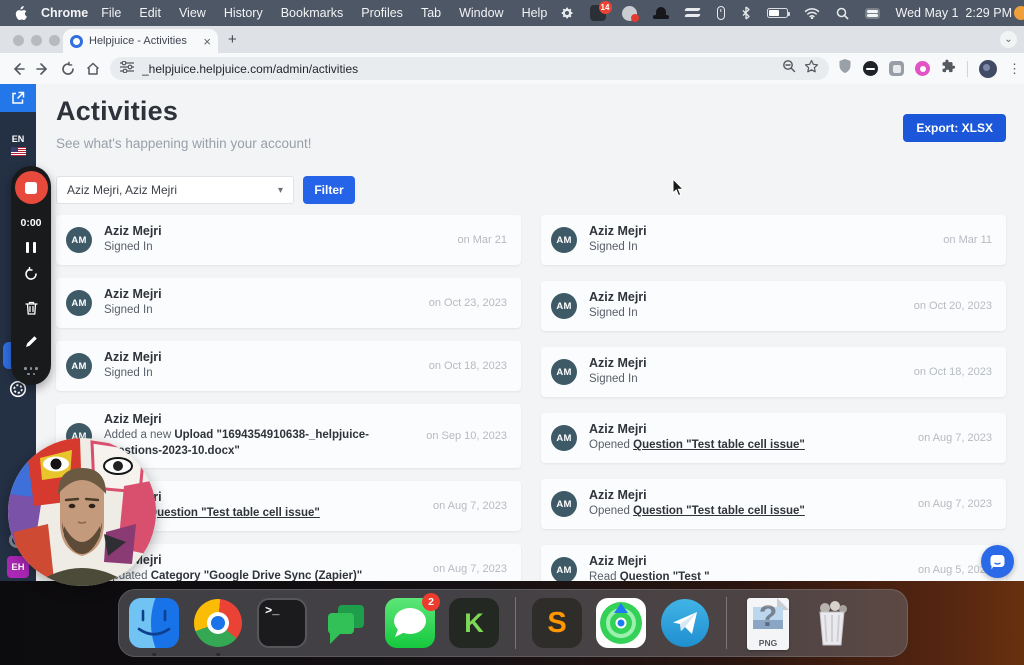  What do you see at coordinates (954, 128) in the screenshot?
I see `export-xlsx-button: Export: XLSX` at bounding box center [954, 128].